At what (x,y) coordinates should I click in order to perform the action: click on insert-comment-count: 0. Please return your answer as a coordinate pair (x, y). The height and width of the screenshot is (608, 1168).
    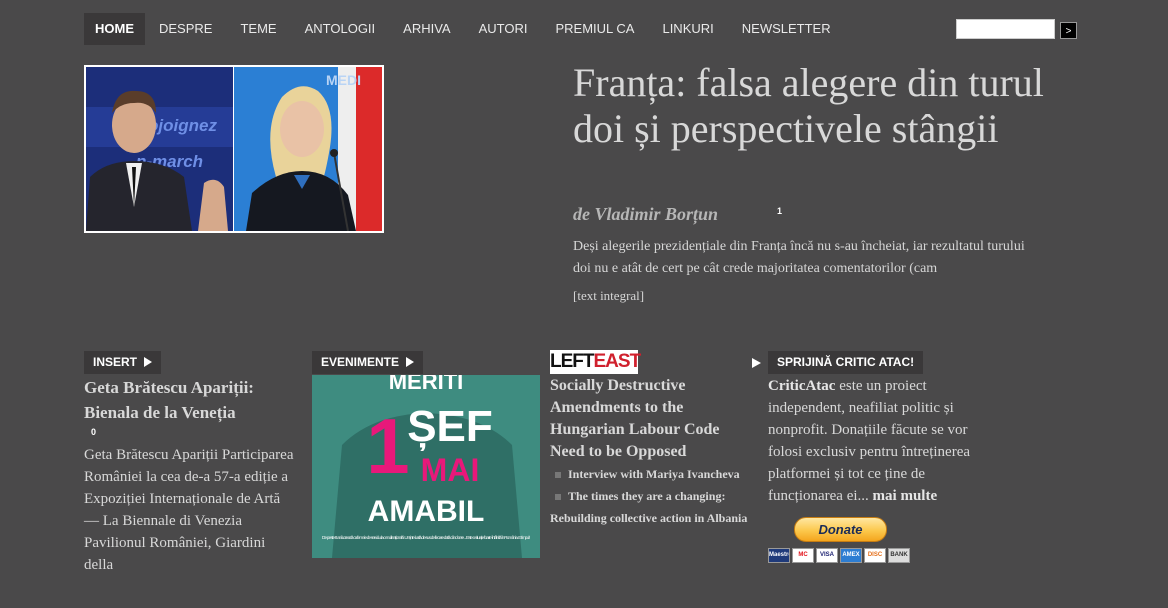
    Looking at the image, I should click on (93, 432).